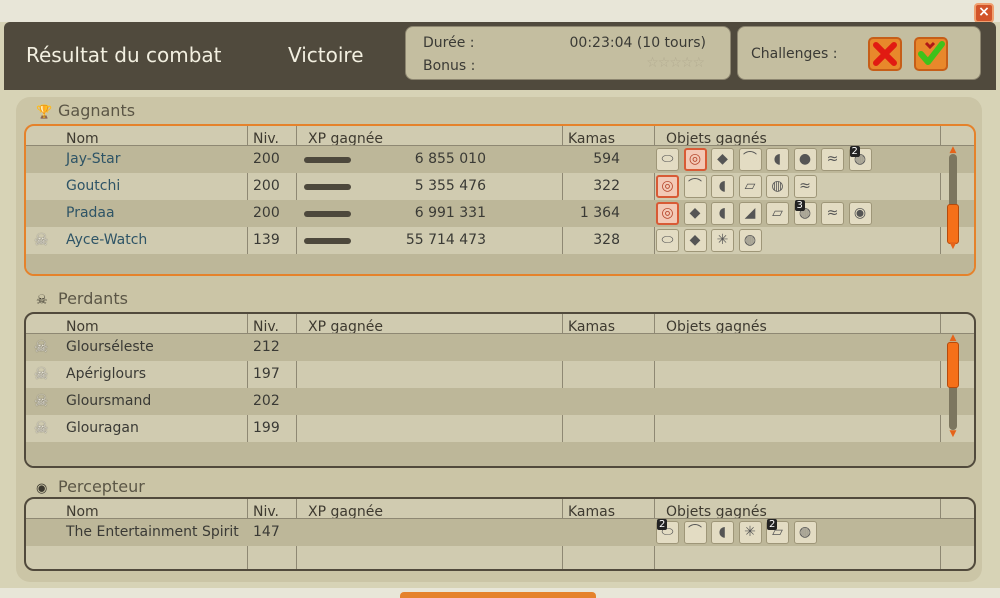 The image size is (1000, 598). What do you see at coordinates (266, 374) in the screenshot?
I see `player-level: 197` at bounding box center [266, 374].